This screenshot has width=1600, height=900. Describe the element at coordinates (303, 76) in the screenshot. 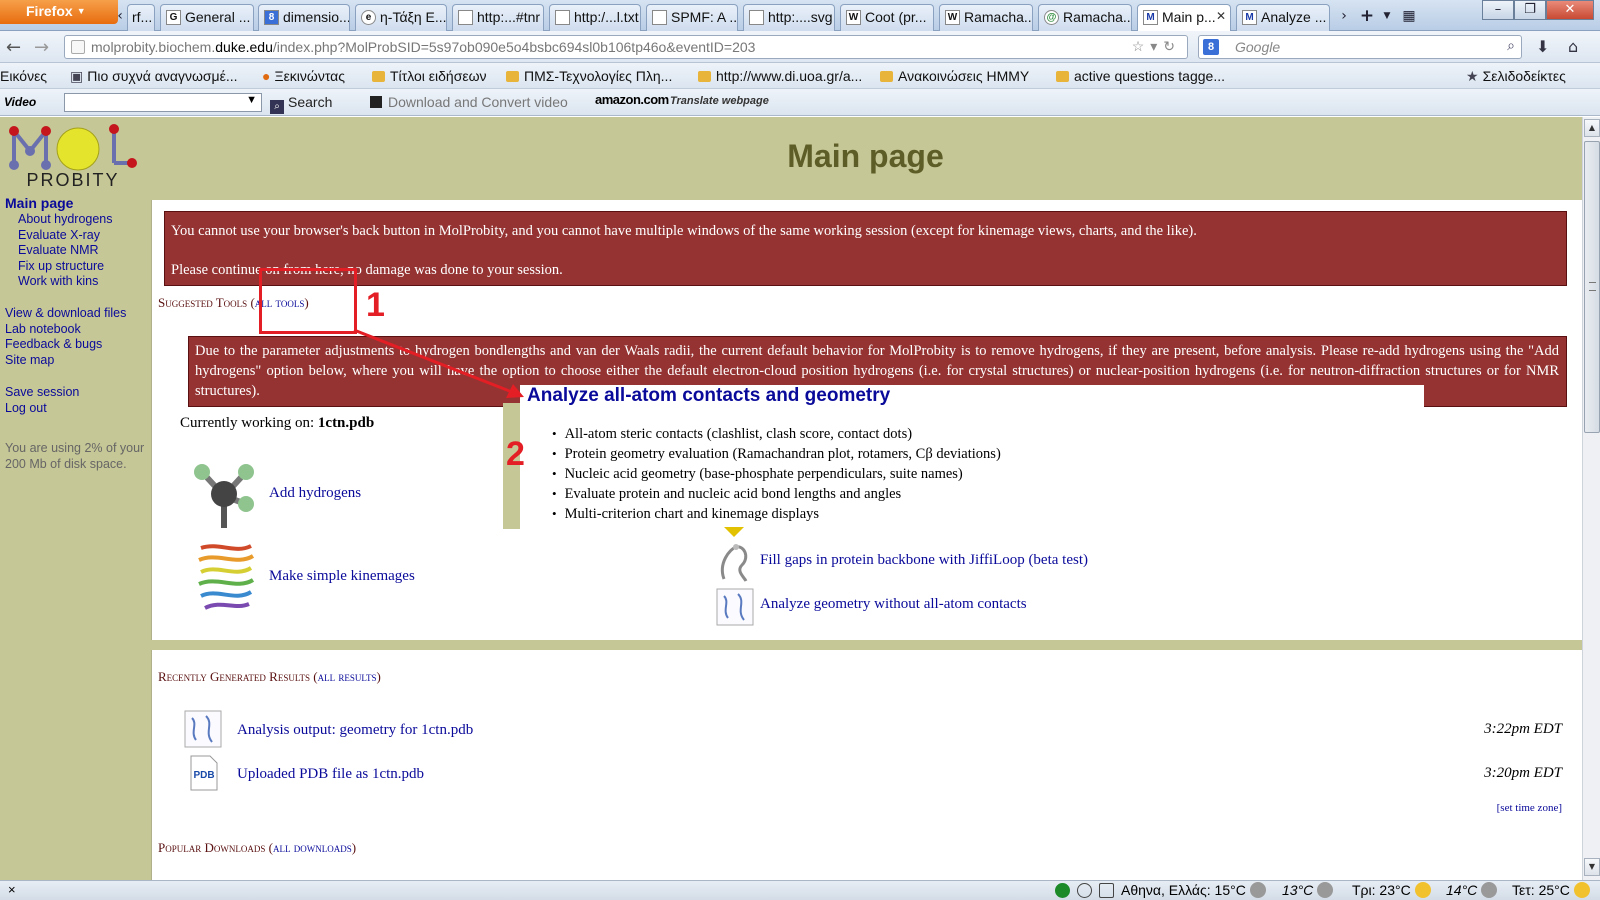

I see `bookmark-getting-started: ● Ξεκινώντας` at that location.